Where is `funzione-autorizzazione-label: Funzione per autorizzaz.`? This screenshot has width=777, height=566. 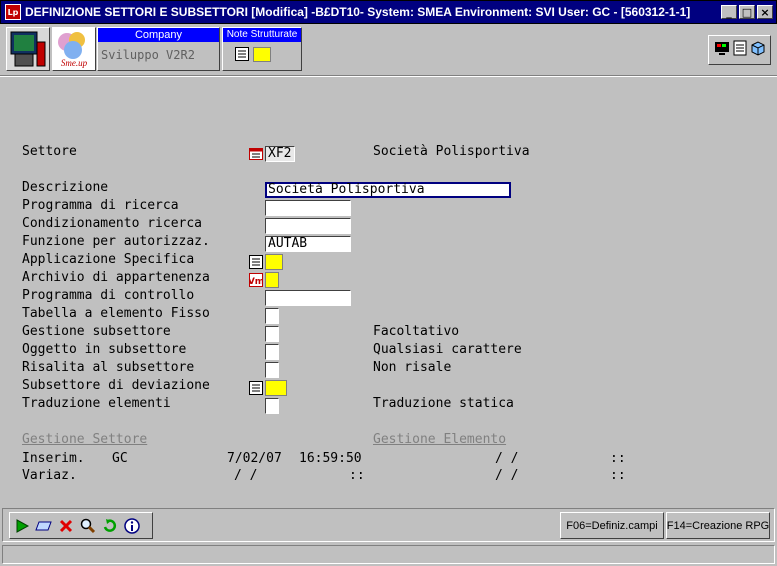
funzione-autorizzazione-label: Funzione per autorizzaz. is located at coordinates (116, 241).